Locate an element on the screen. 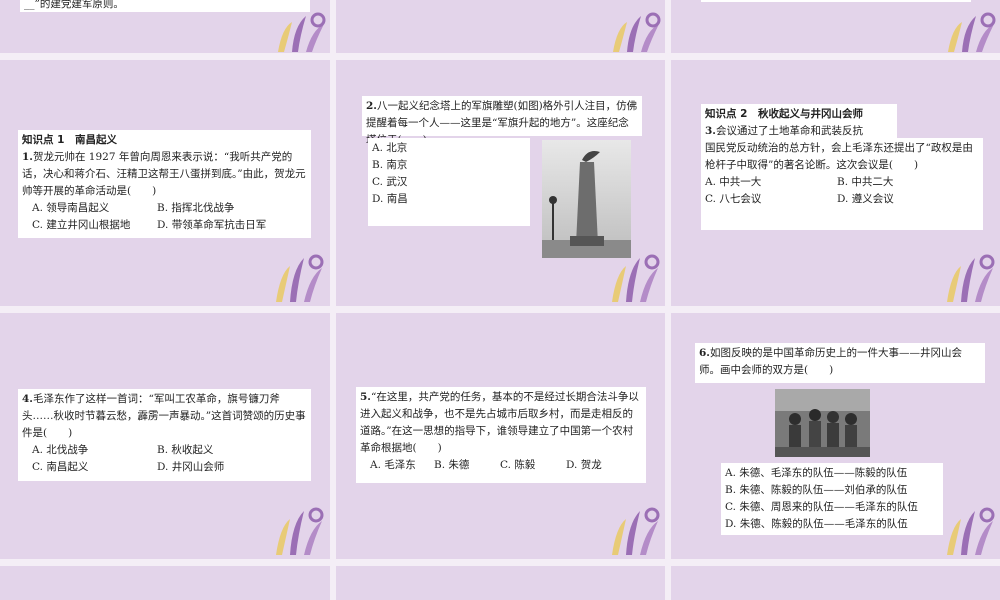 Image resolution: width=1000 pixels, height=600 pixels. q2-option-a: A. 北京 is located at coordinates (390, 148).